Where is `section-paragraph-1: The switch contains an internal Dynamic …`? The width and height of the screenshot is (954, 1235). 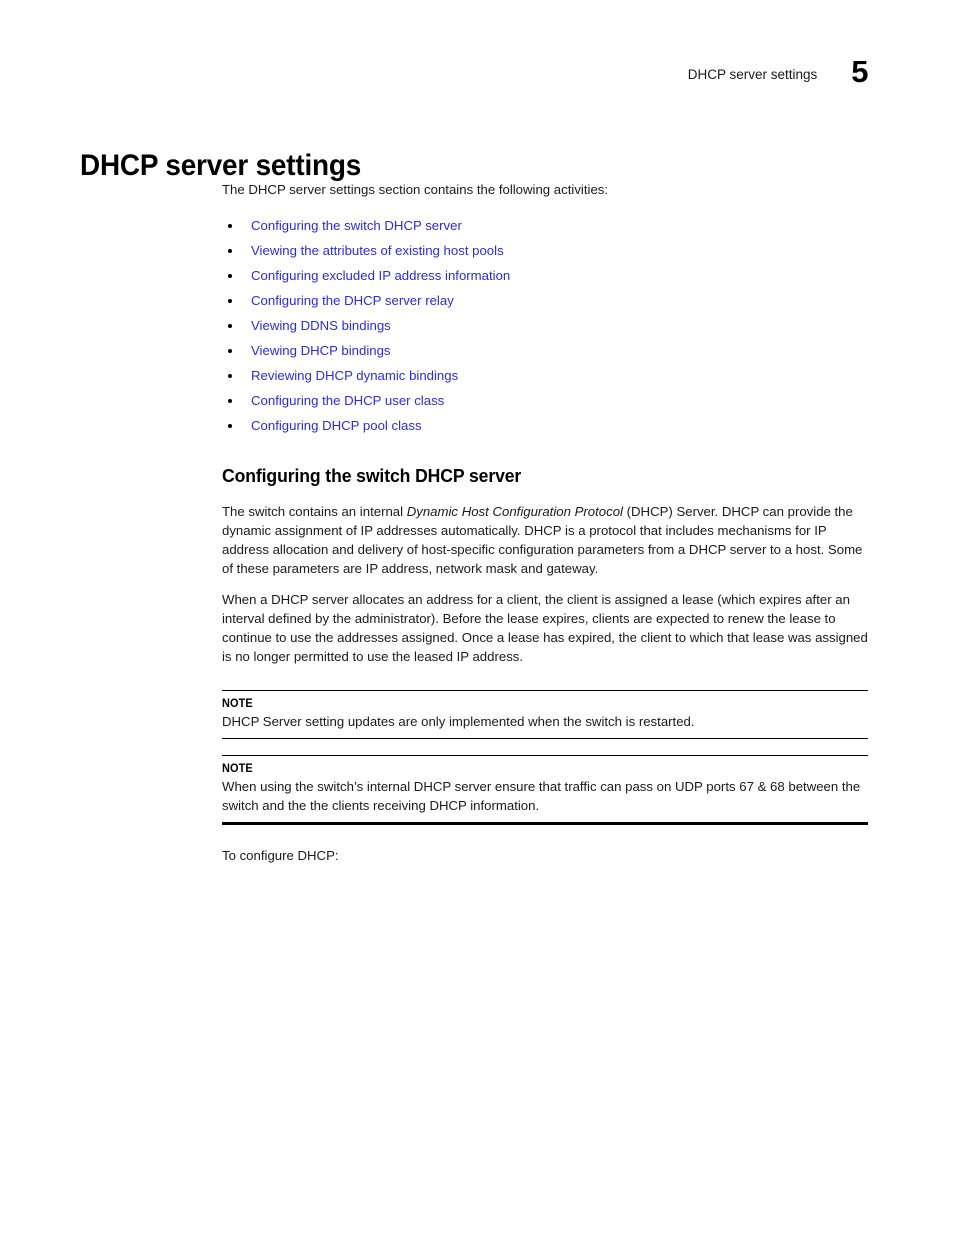 section-paragraph-1: The switch contains an internal Dynamic … is located at coordinates (545, 540).